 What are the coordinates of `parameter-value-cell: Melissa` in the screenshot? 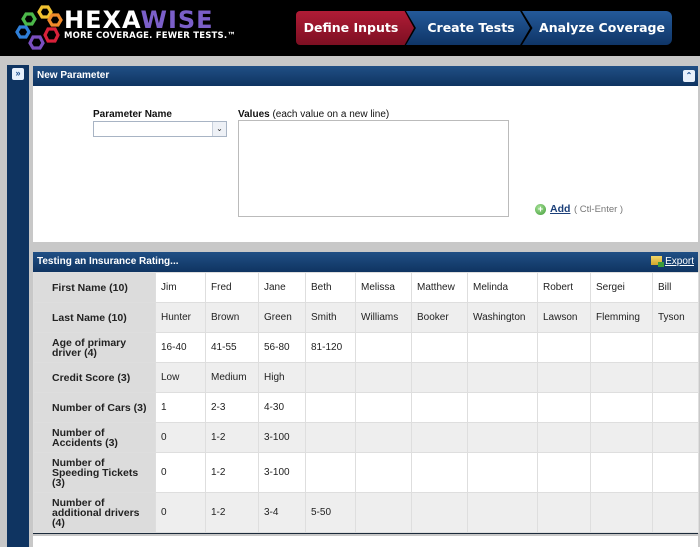 It's located at (383, 287).